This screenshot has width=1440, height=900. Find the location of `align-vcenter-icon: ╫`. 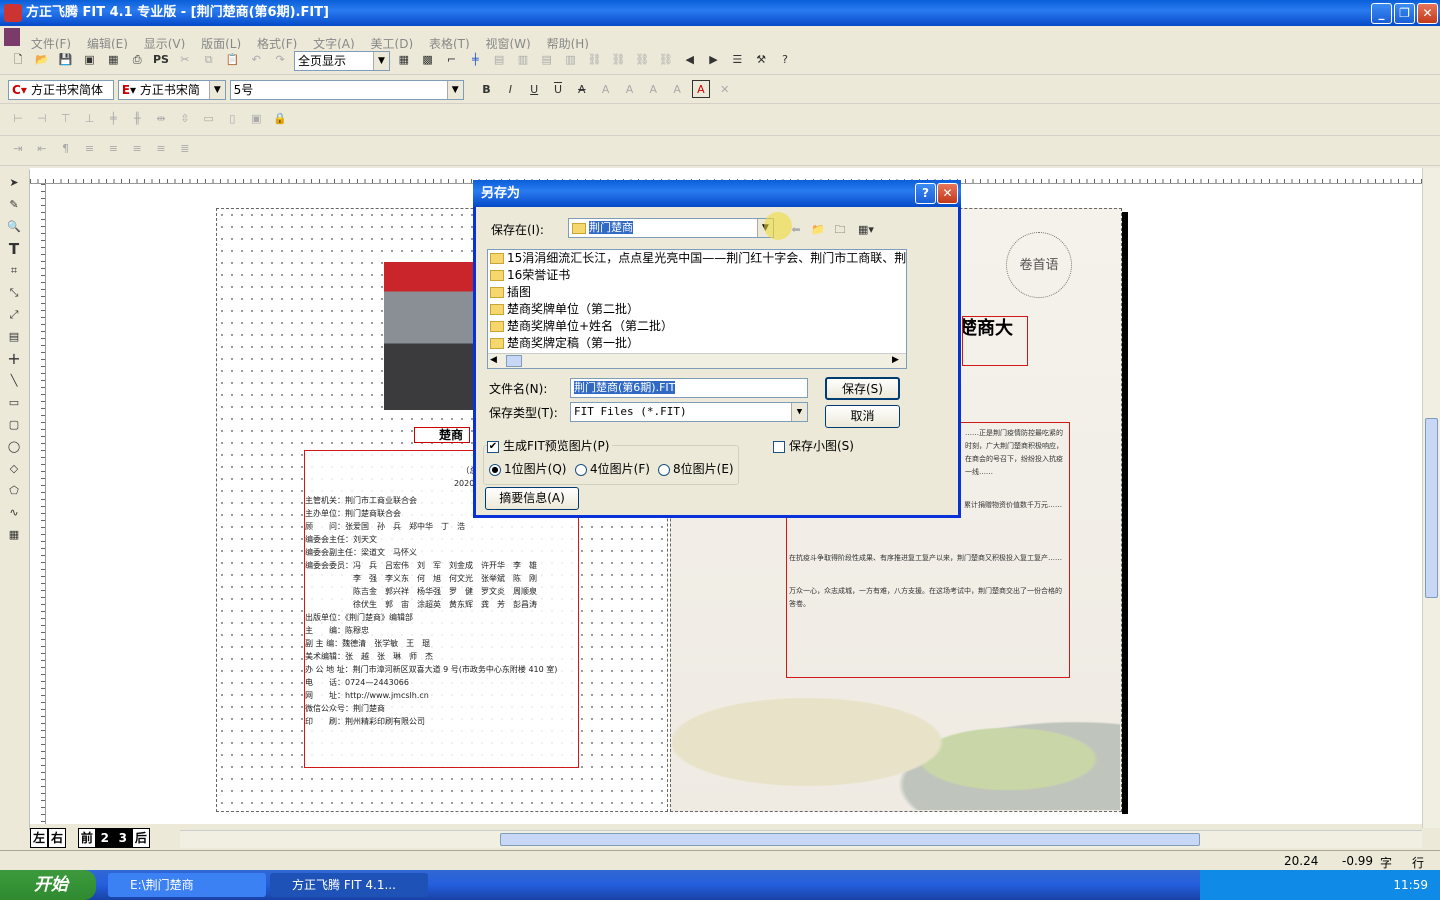

align-vcenter-icon: ╫ is located at coordinates (137, 119).